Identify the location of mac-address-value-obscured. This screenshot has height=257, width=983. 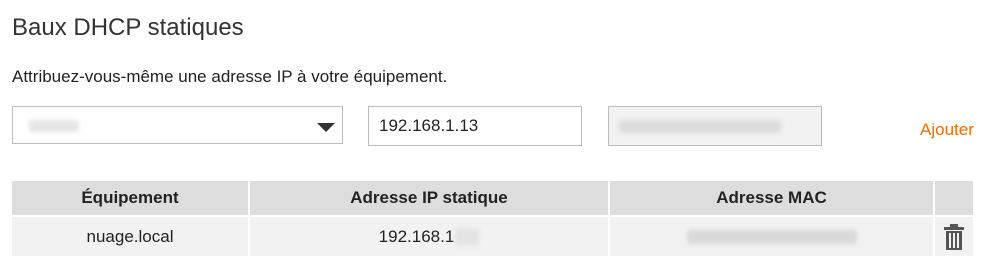
(700, 126).